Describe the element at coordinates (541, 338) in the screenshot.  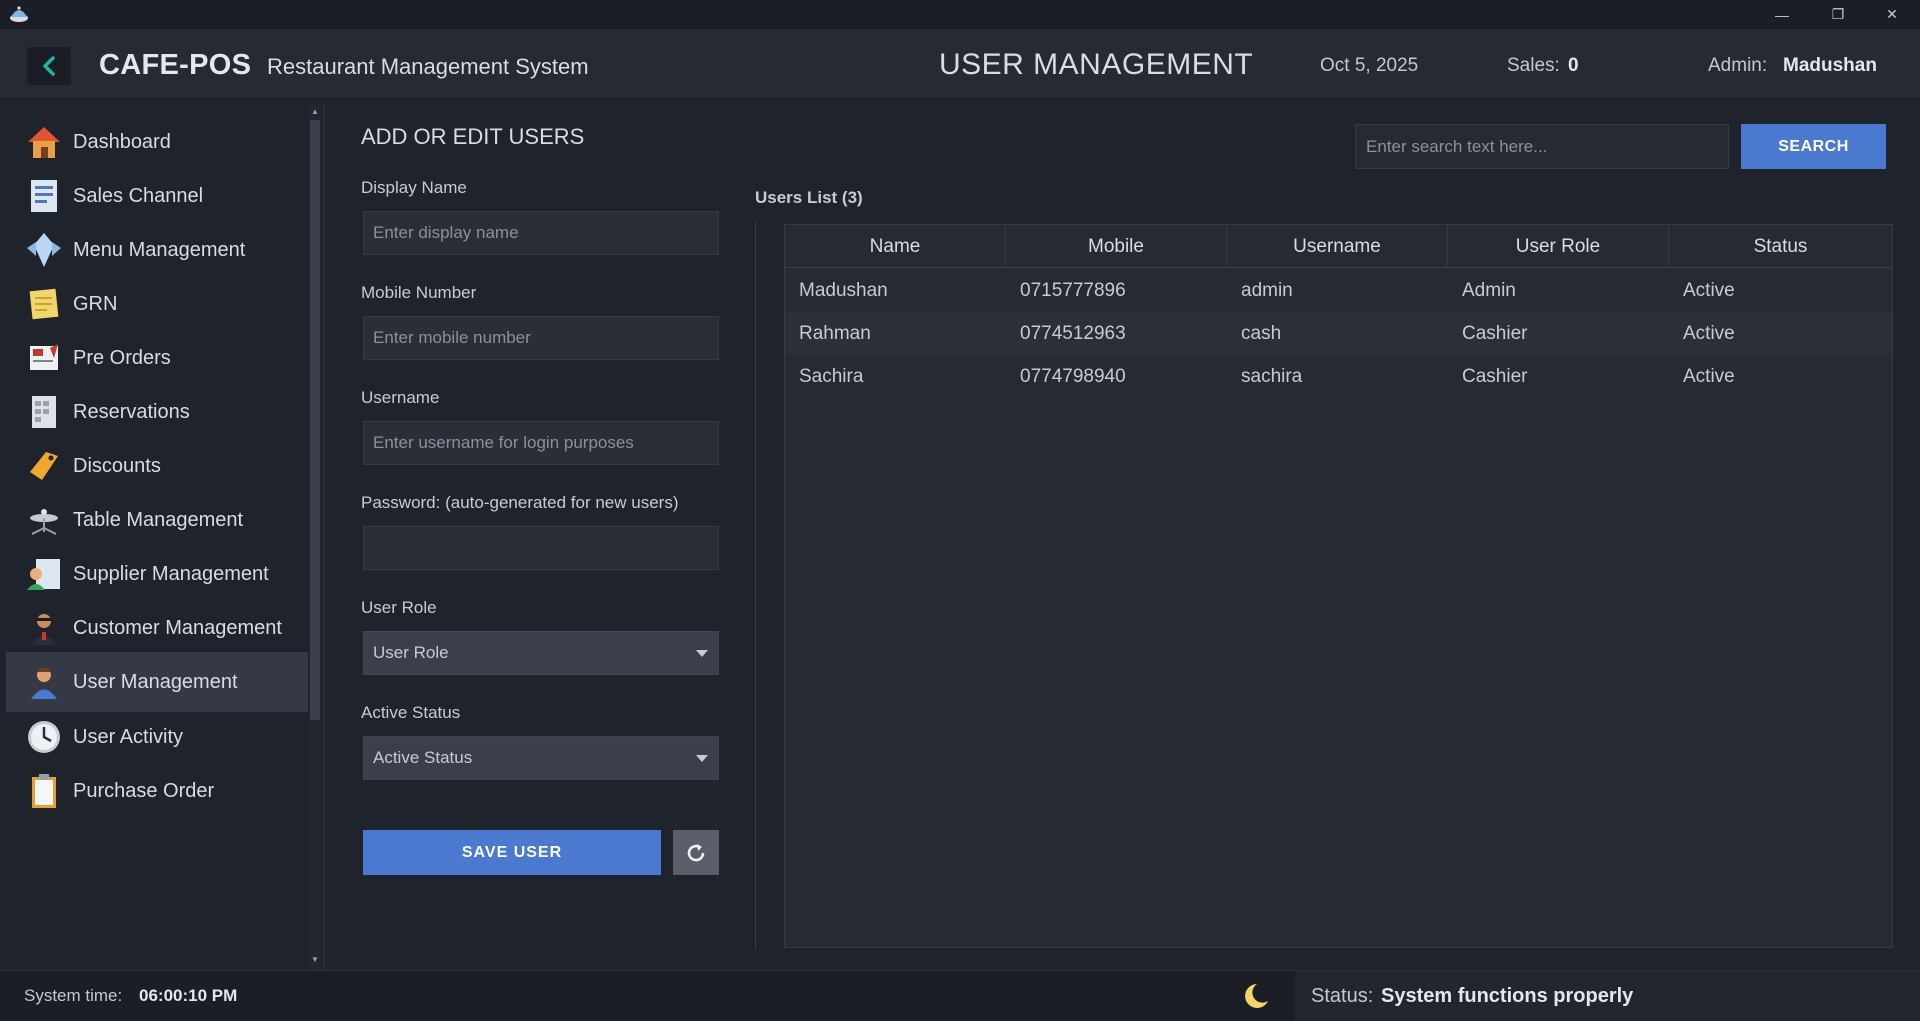
I see `mobile-number-input` at that location.